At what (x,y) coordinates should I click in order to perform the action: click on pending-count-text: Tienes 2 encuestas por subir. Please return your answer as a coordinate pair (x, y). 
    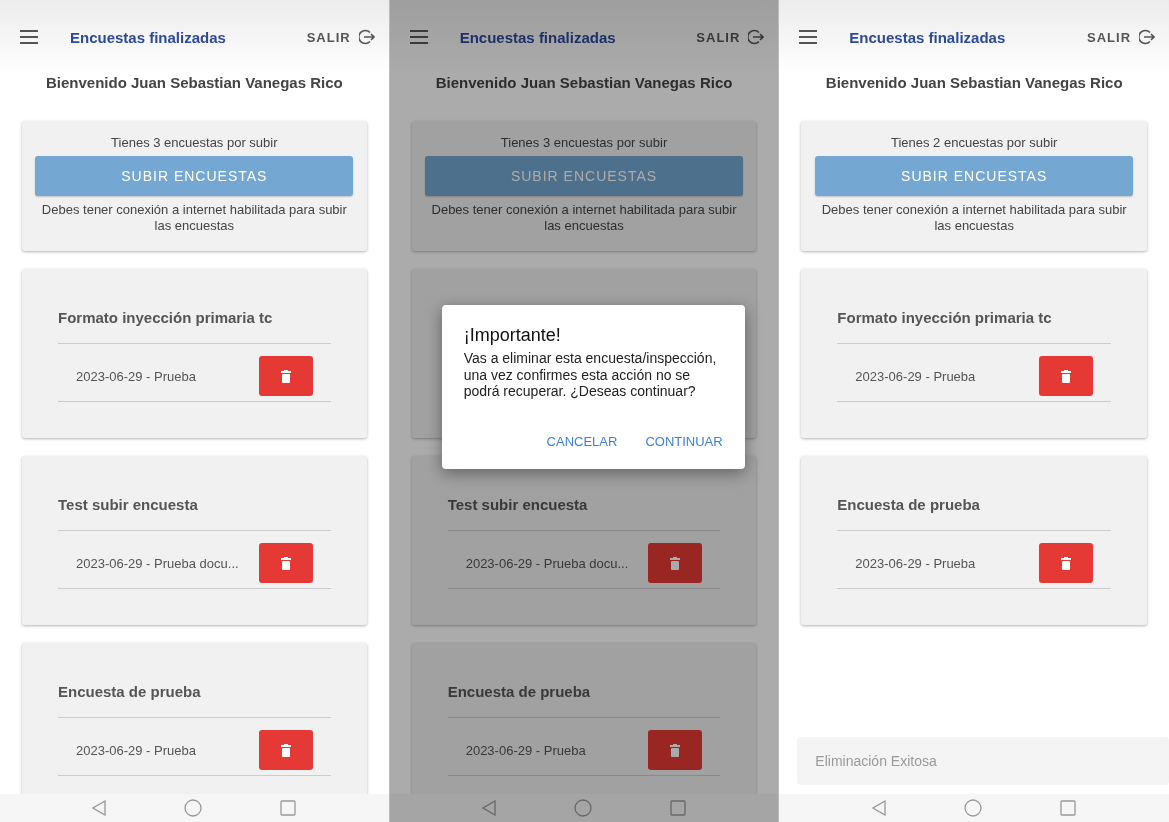
    Looking at the image, I should click on (974, 142).